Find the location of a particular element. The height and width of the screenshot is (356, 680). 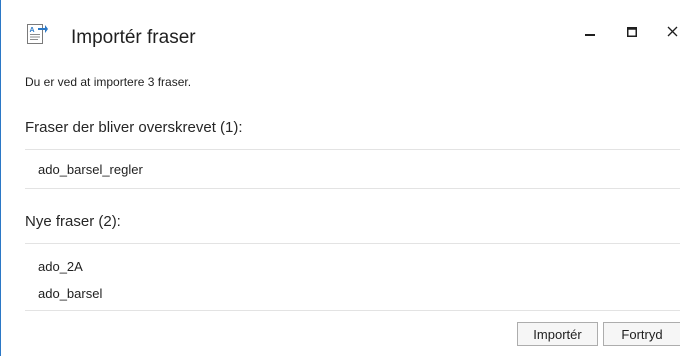

minimize-button is located at coordinates (590, 33).